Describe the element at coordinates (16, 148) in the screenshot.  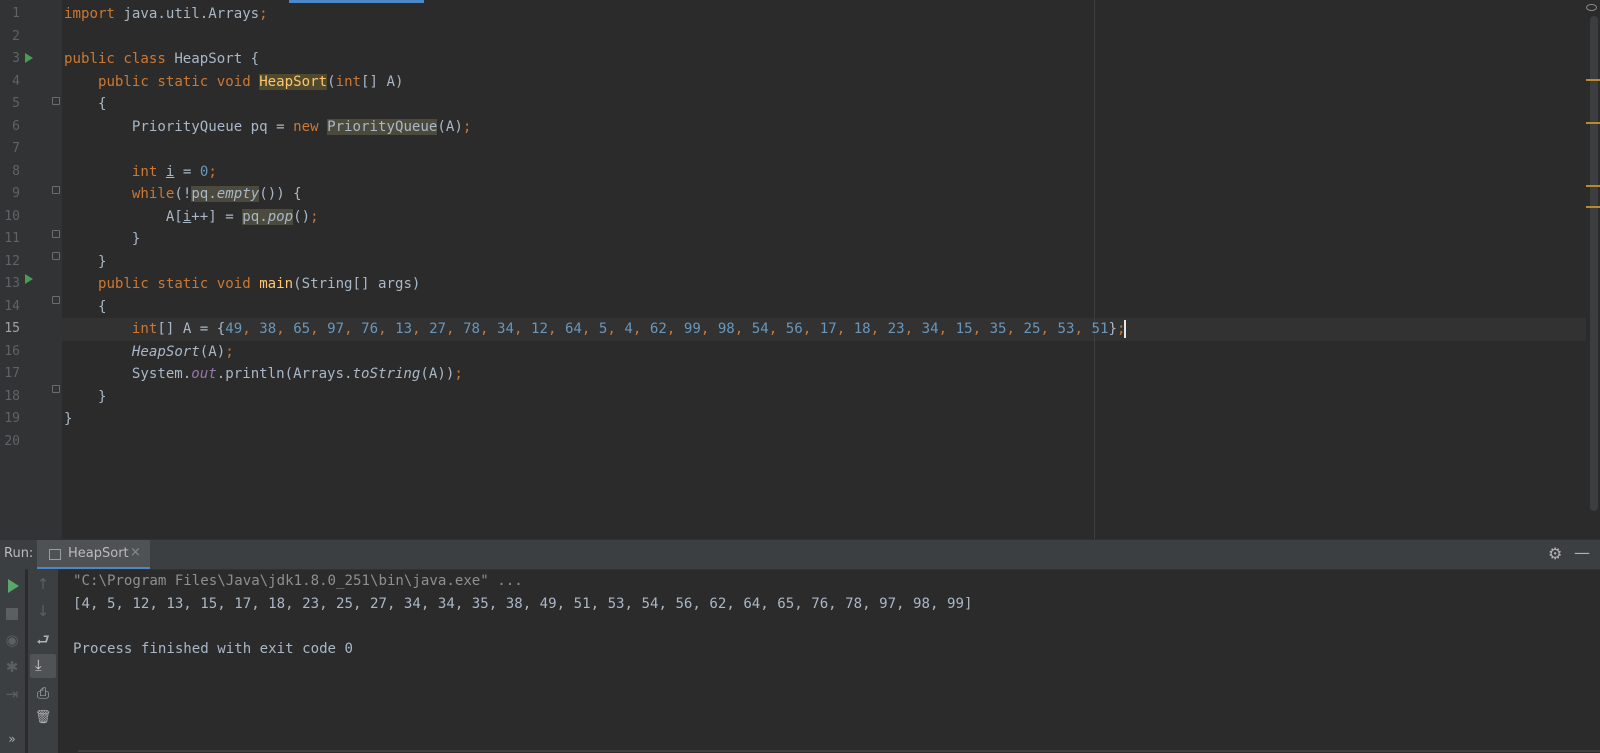
I see `line-number: 7` at that location.